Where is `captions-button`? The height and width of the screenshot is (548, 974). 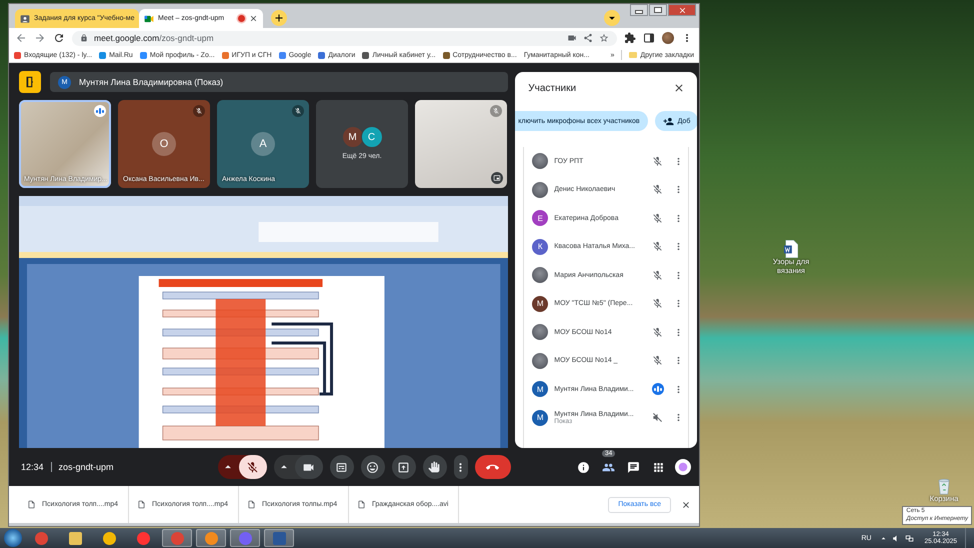
captions-button is located at coordinates (342, 467).